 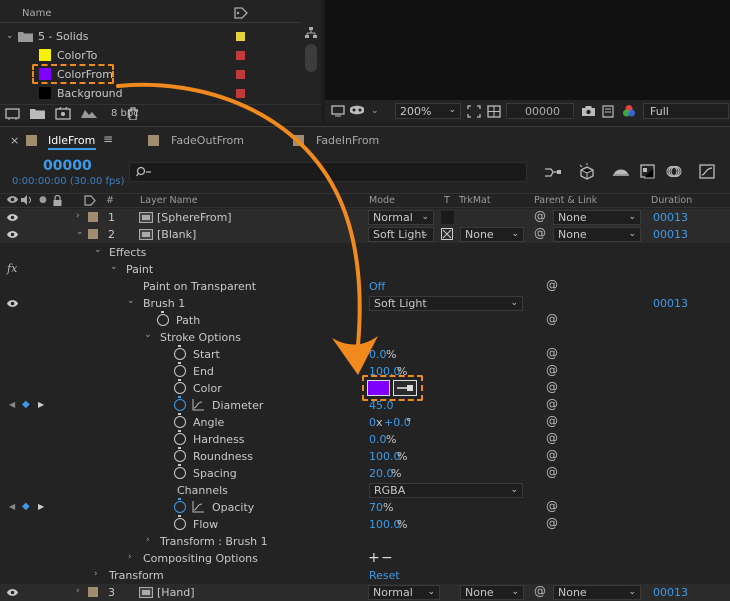 What do you see at coordinates (133, 113) in the screenshot?
I see `trash-icon` at bounding box center [133, 113].